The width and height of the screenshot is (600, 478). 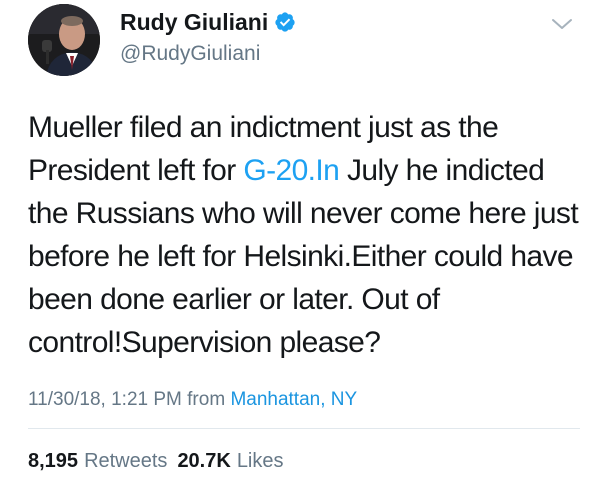 What do you see at coordinates (194, 22) in the screenshot?
I see `display-name: Rudy Giuliani` at bounding box center [194, 22].